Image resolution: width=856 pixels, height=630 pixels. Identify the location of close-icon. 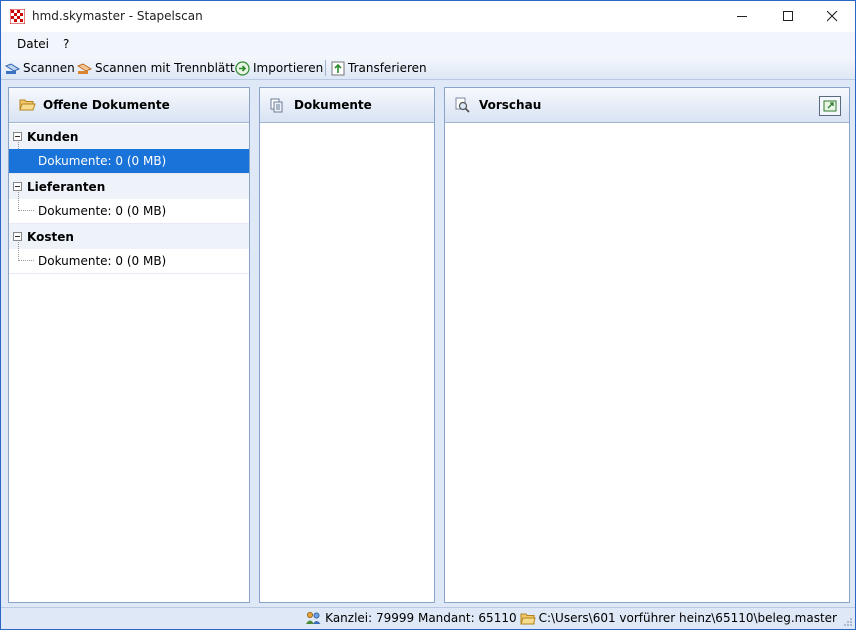
(831, 16).